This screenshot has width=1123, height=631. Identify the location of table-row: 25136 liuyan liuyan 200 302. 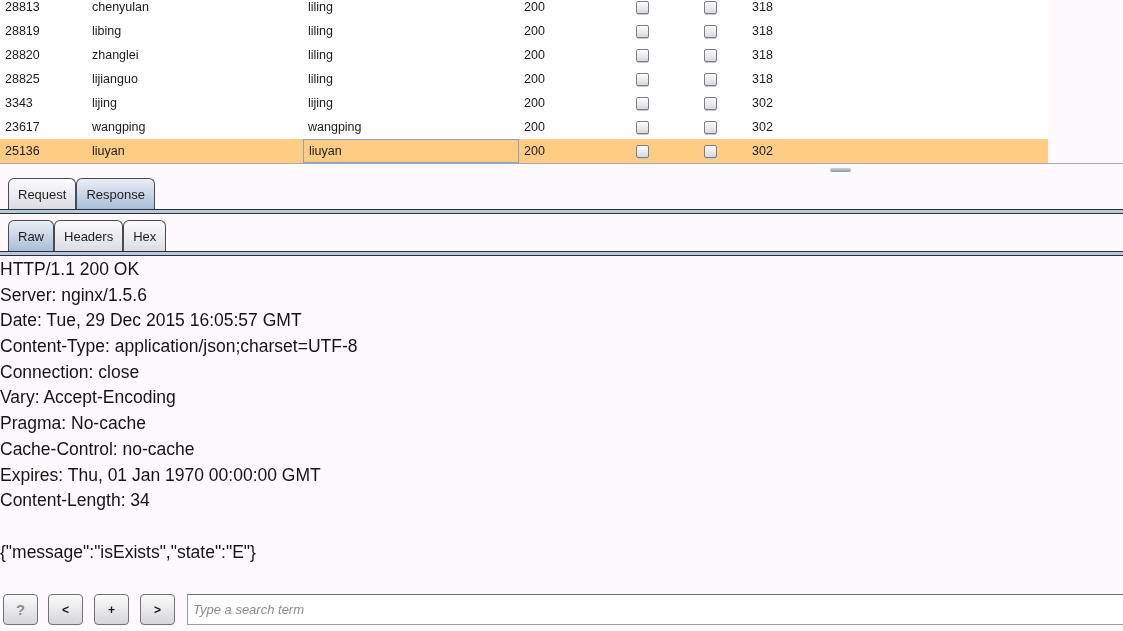
(524, 151).